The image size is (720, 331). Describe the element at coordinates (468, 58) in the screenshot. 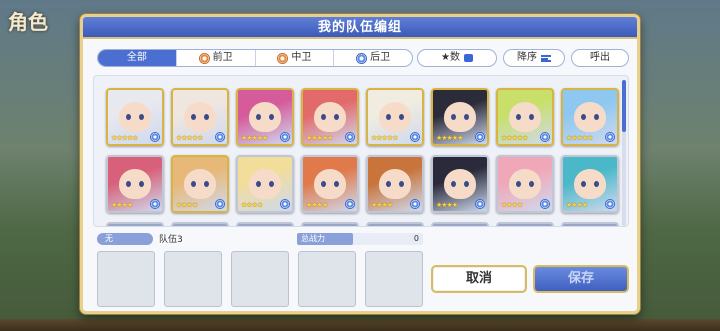

I see `sort-key-icon` at that location.